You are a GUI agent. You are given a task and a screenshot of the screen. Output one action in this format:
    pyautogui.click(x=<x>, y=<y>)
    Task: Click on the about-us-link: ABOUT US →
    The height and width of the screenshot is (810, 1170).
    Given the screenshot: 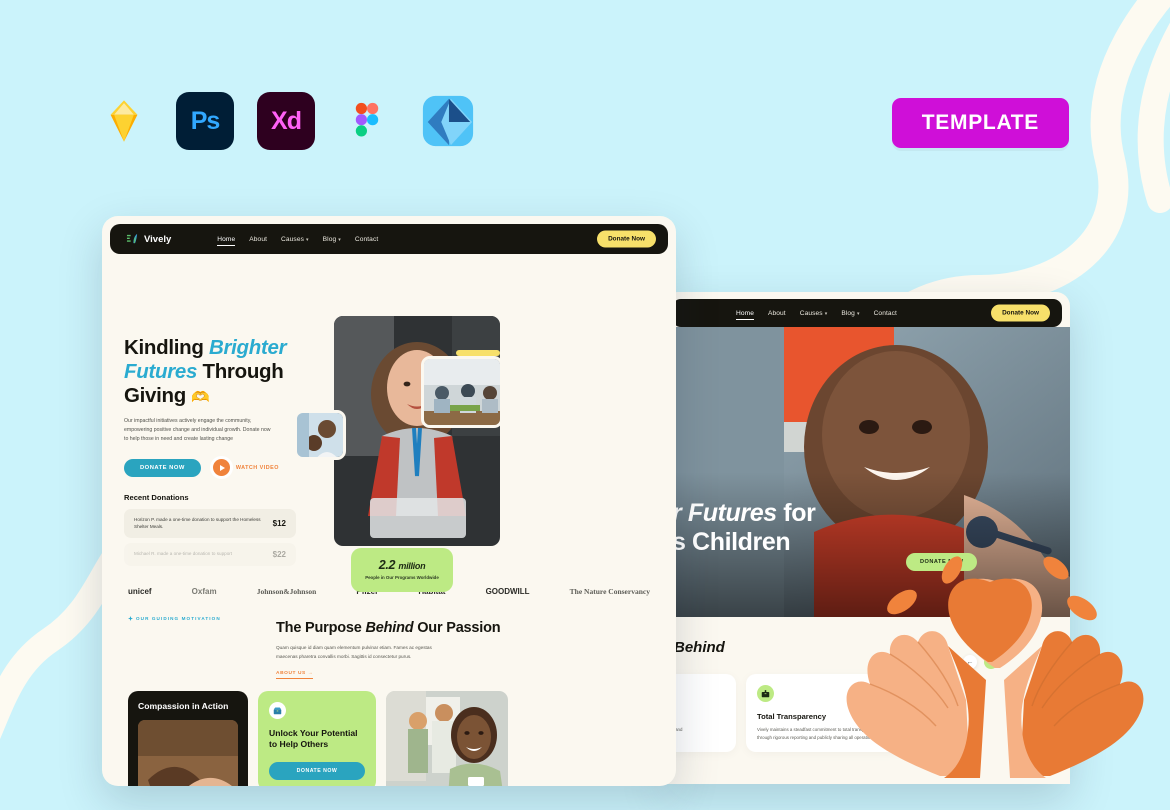 What is the action you would take?
    pyautogui.click(x=295, y=675)
    